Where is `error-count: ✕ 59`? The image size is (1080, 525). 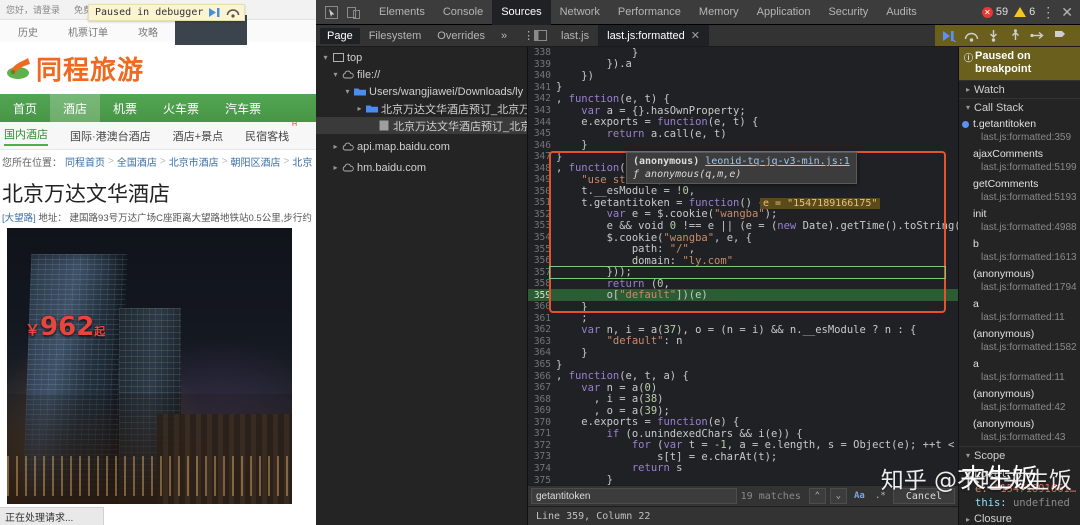
error-count: ✕ 59 is located at coordinates (994, 12).